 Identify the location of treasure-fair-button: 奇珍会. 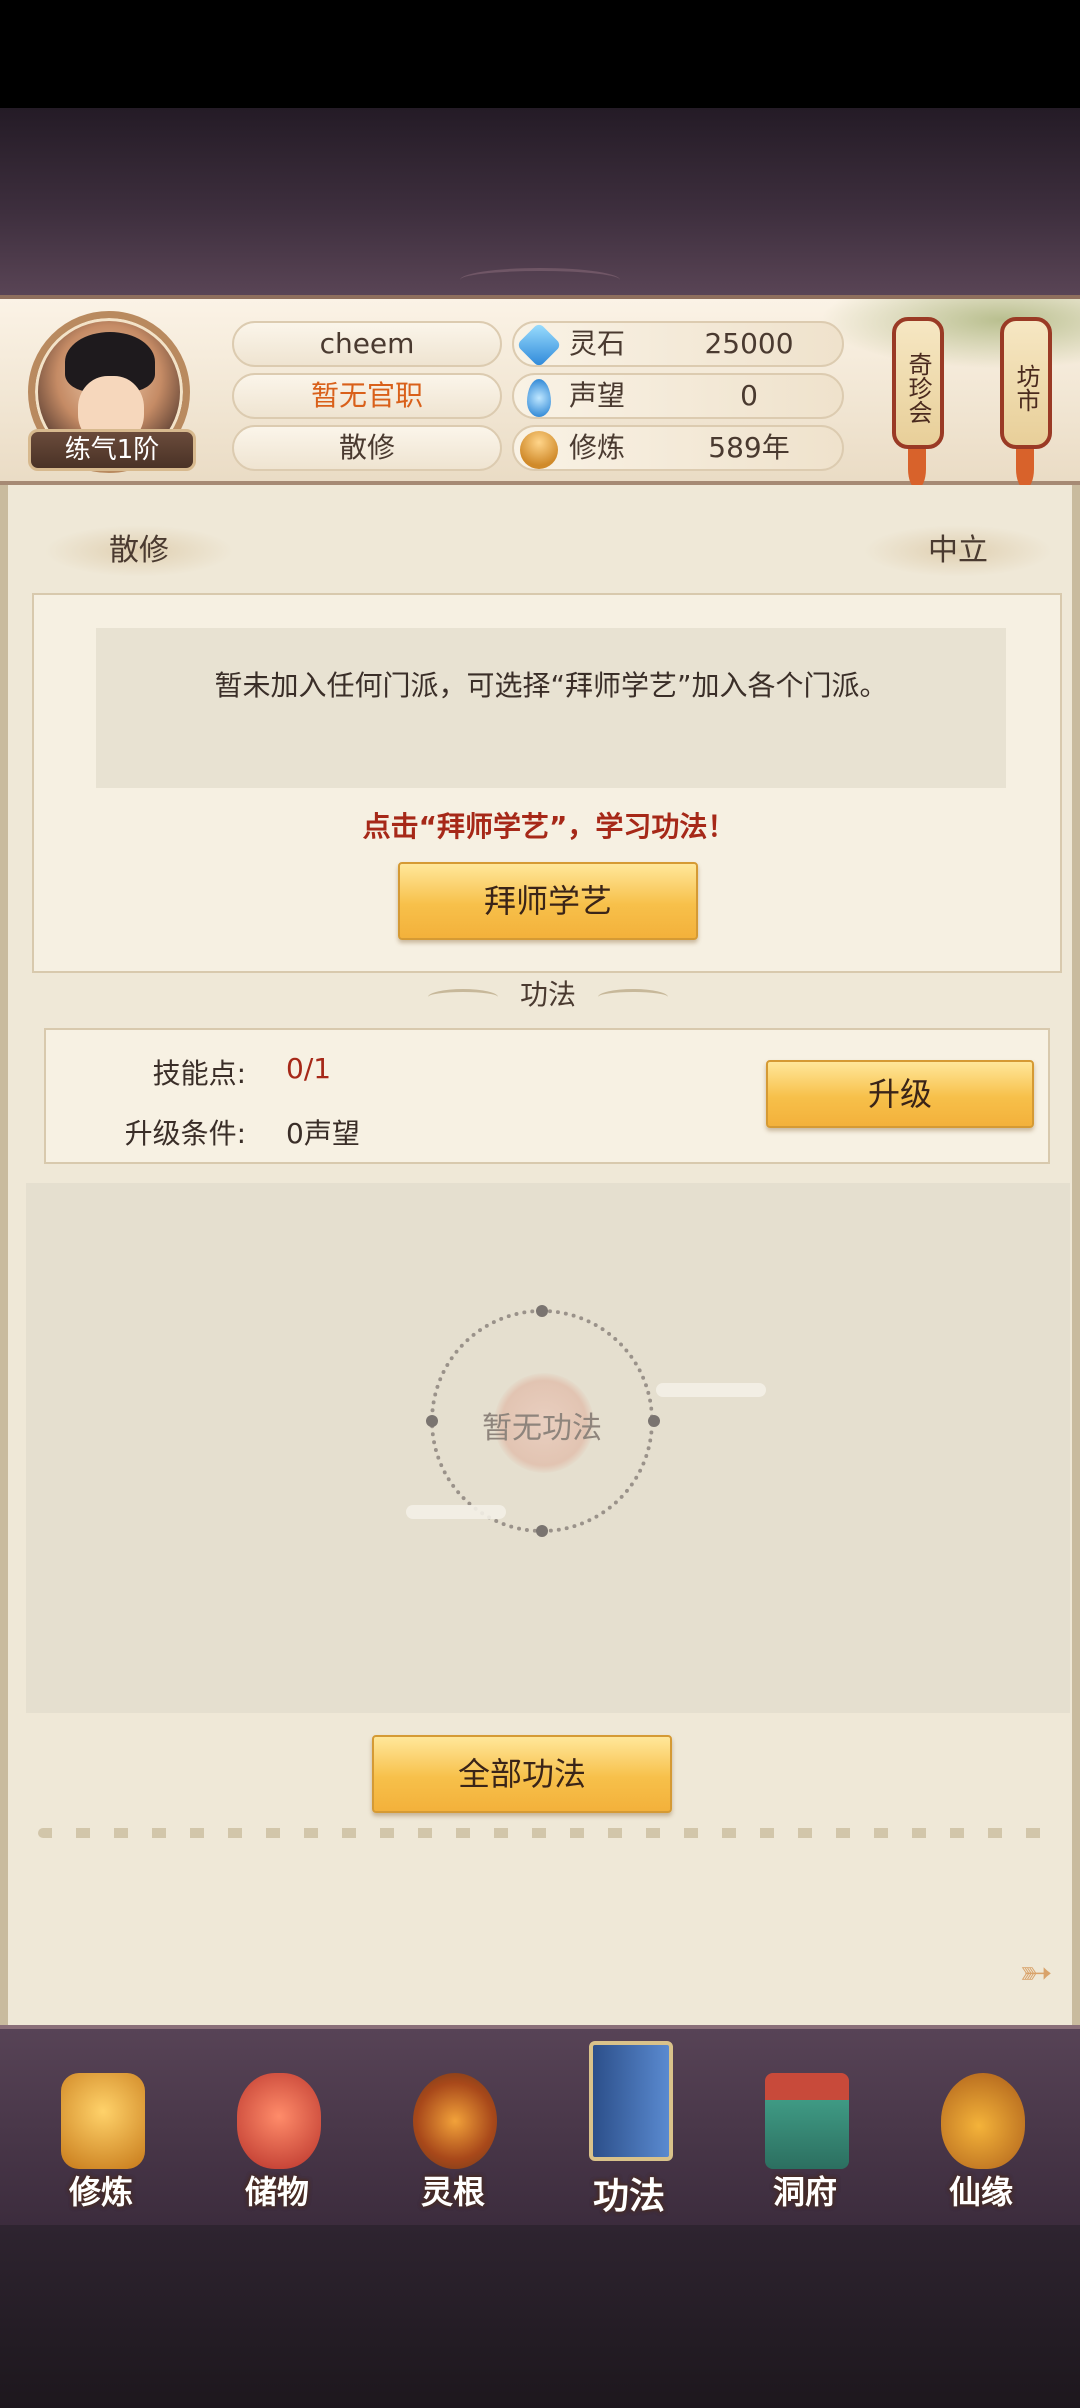
(918, 383).